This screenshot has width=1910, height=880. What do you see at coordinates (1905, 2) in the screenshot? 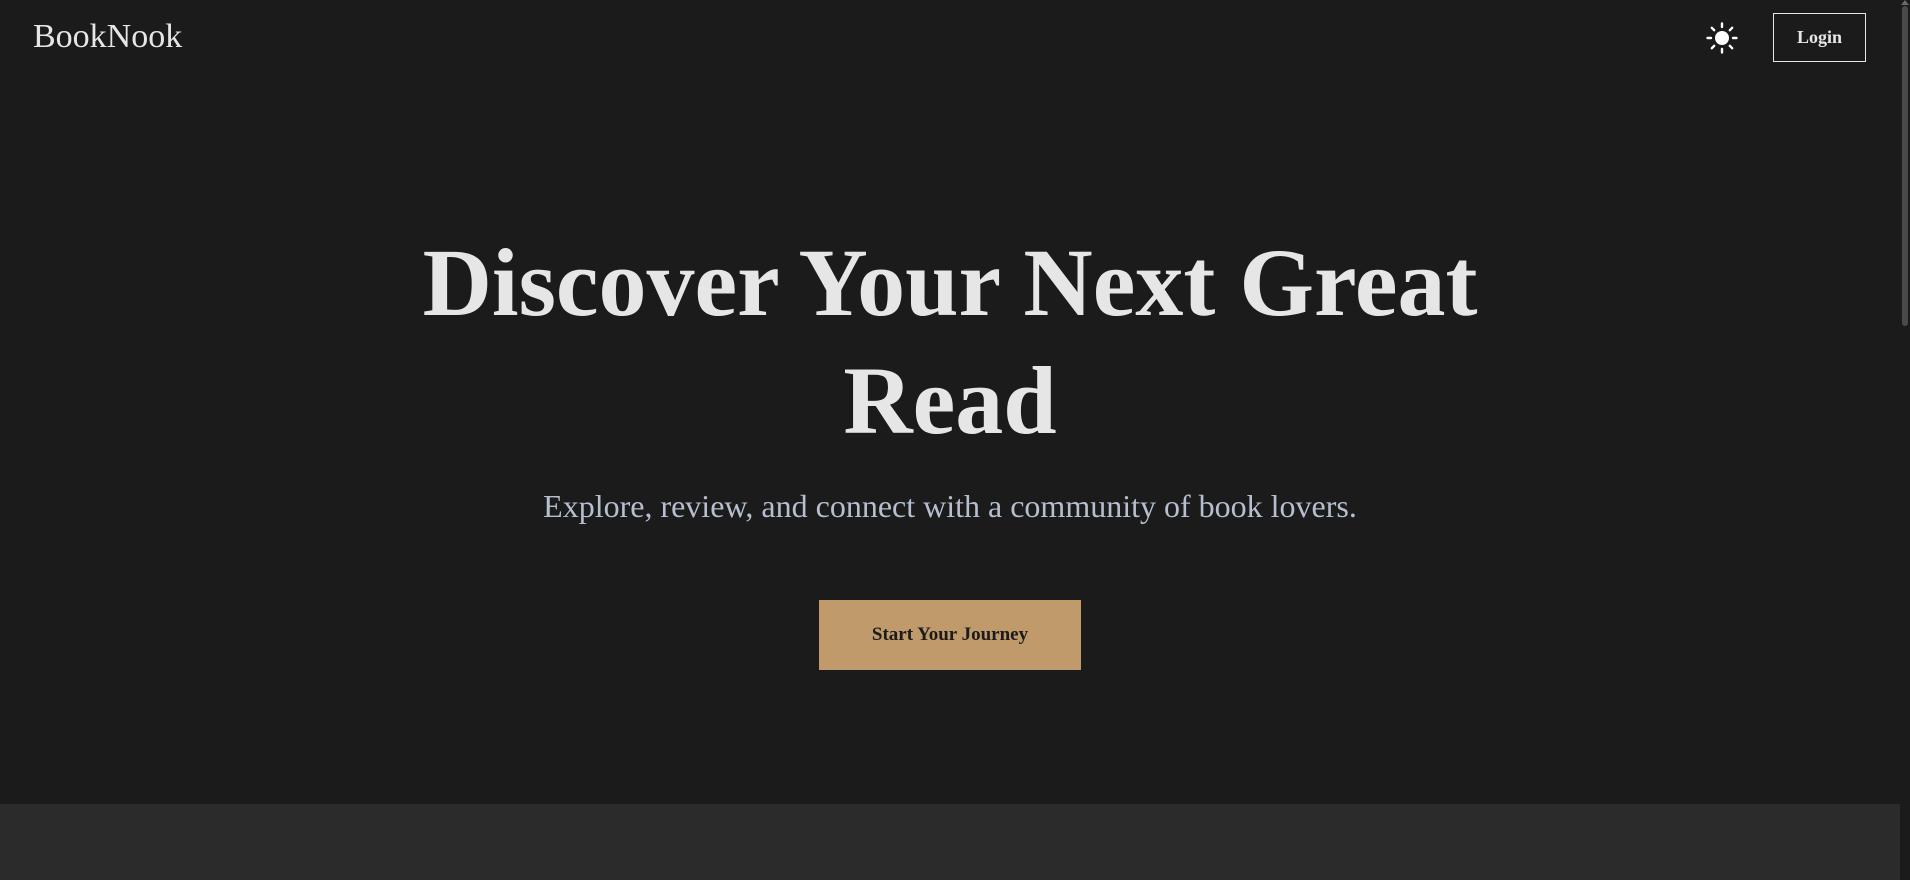
I see `scroll-up-arrow-icon` at bounding box center [1905, 2].